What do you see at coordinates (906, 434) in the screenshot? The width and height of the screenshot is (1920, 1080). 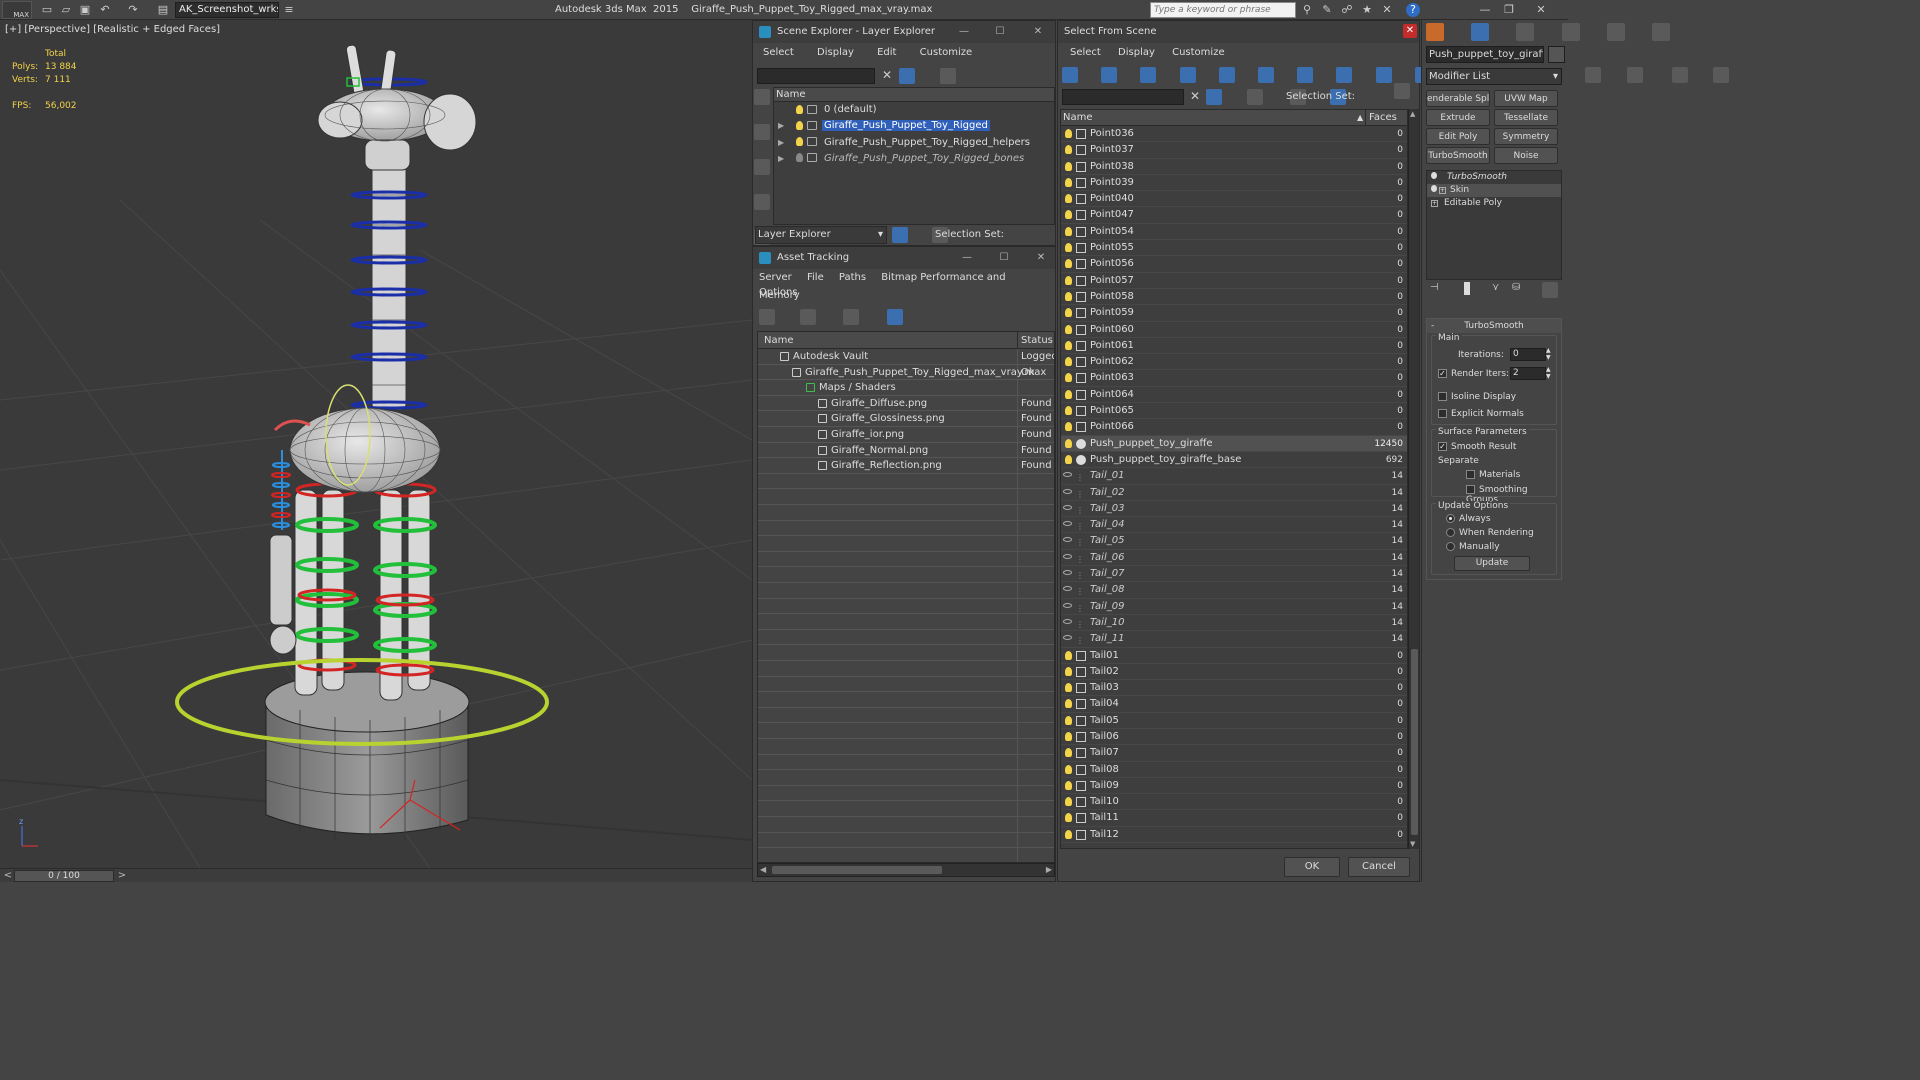 I see `asset-row: Giraffe_ior.png Found` at bounding box center [906, 434].